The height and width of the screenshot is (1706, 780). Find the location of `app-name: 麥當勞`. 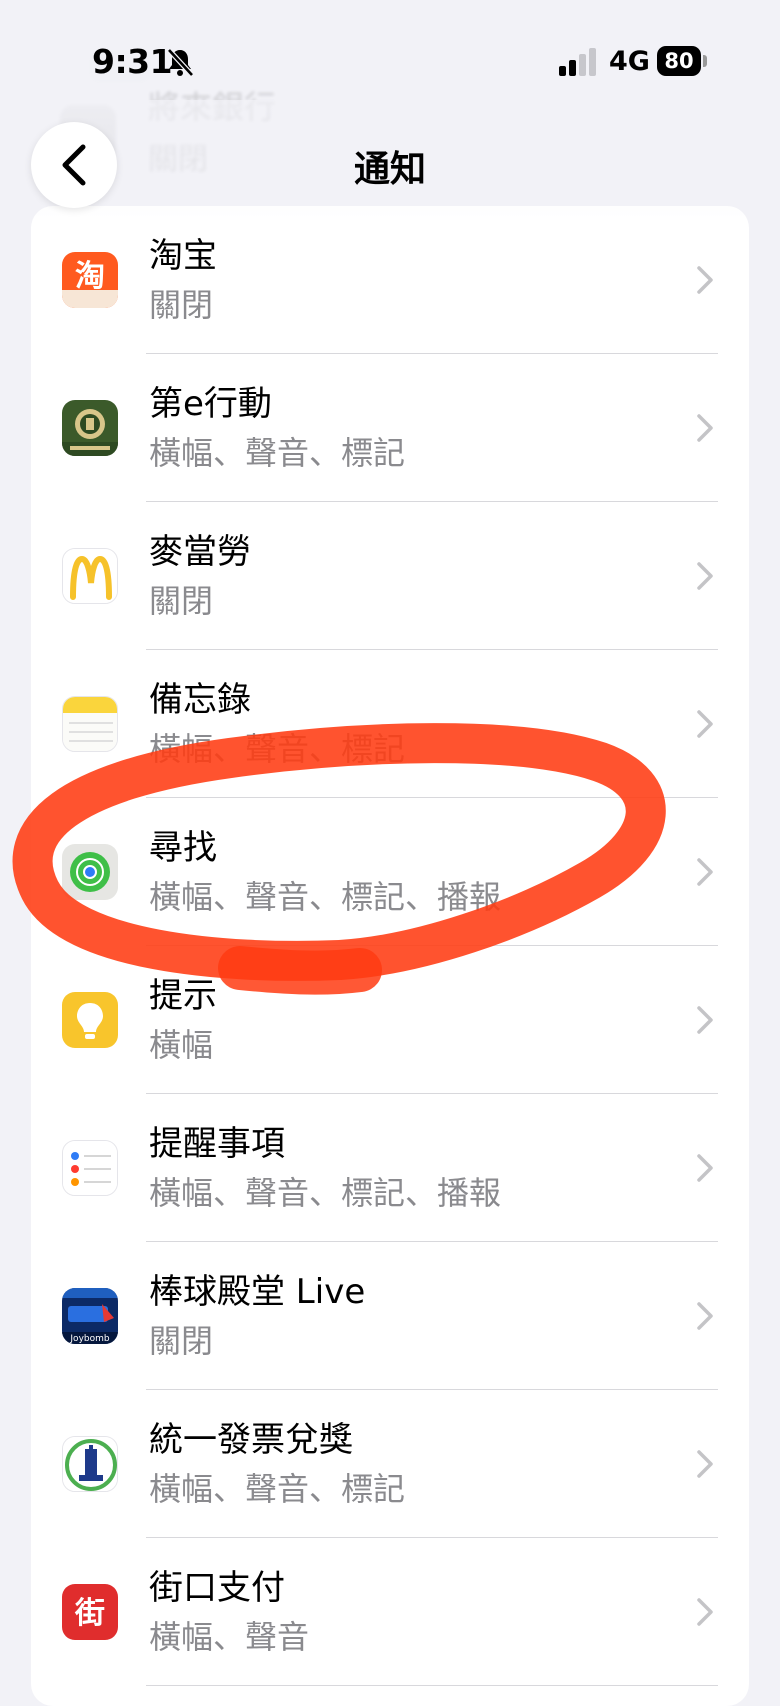

app-name: 麥當勞 is located at coordinates (200, 552).